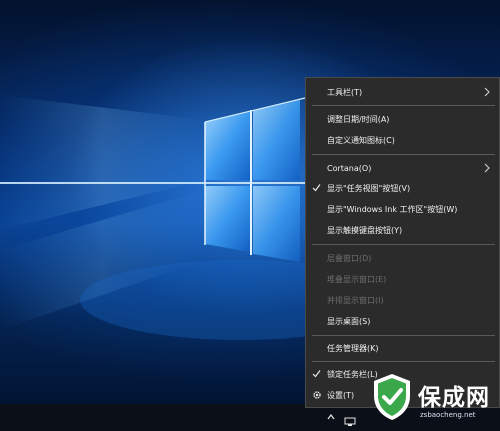  What do you see at coordinates (402, 348) in the screenshot?
I see `menu-item-task-manager: 任务管理器(K)` at bounding box center [402, 348].